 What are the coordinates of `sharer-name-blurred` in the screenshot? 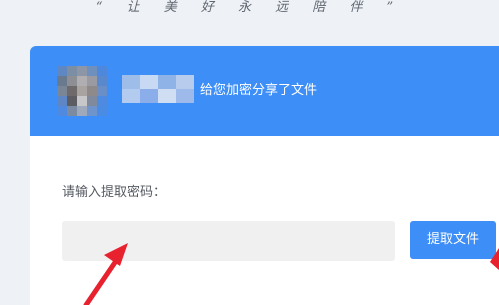 It's located at (158, 89).